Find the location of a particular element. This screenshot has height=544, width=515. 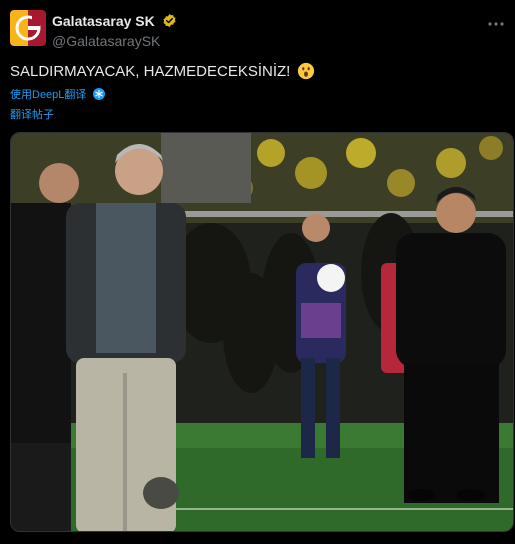

tweet-text: SALDIRMAYACAK, HAZMEDECEKSİNİZ! is located at coordinates (162, 71).